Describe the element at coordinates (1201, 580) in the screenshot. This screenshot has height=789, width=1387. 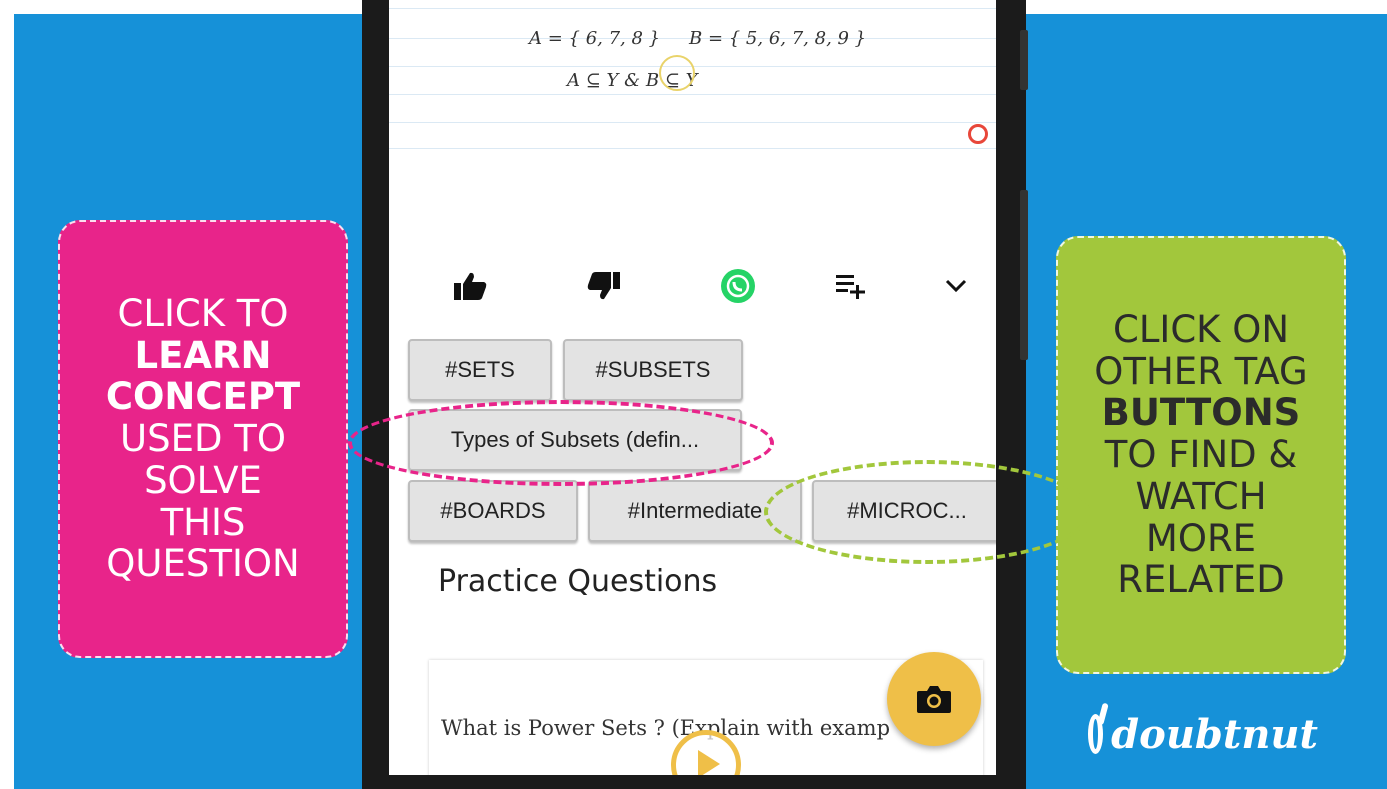
I see `callout-line: RELATED` at that location.